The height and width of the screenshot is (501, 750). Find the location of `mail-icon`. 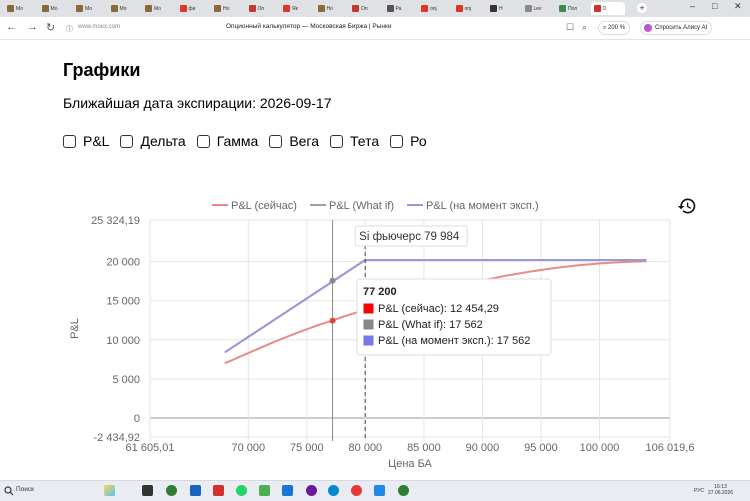

mail-icon is located at coordinates (218, 490).